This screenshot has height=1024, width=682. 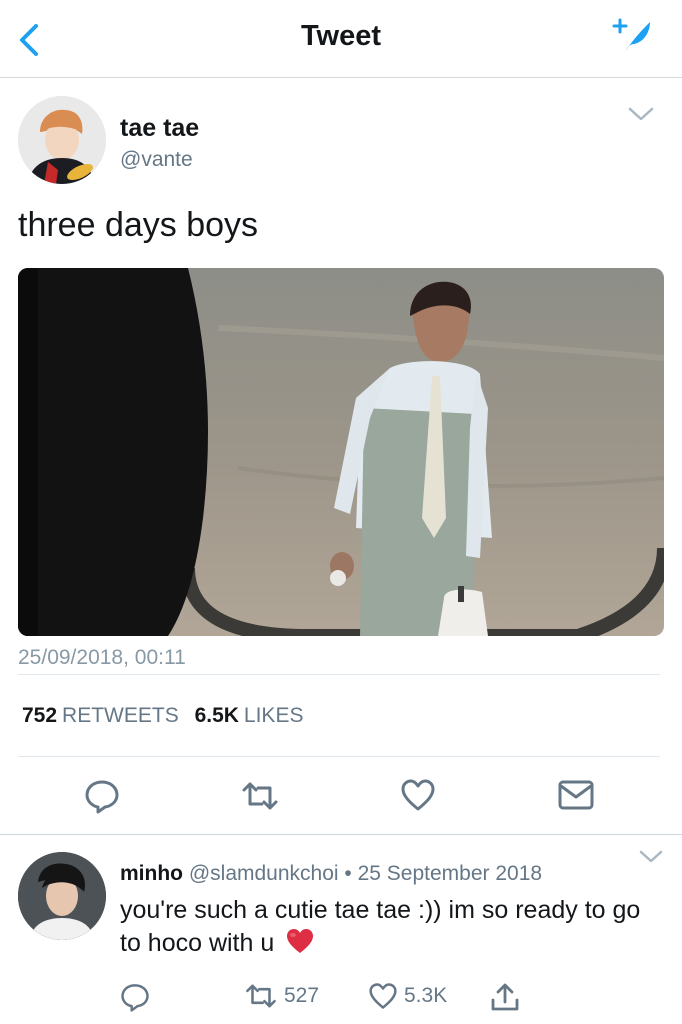 I want to click on direct-message-button, so click(x=576, y=797).